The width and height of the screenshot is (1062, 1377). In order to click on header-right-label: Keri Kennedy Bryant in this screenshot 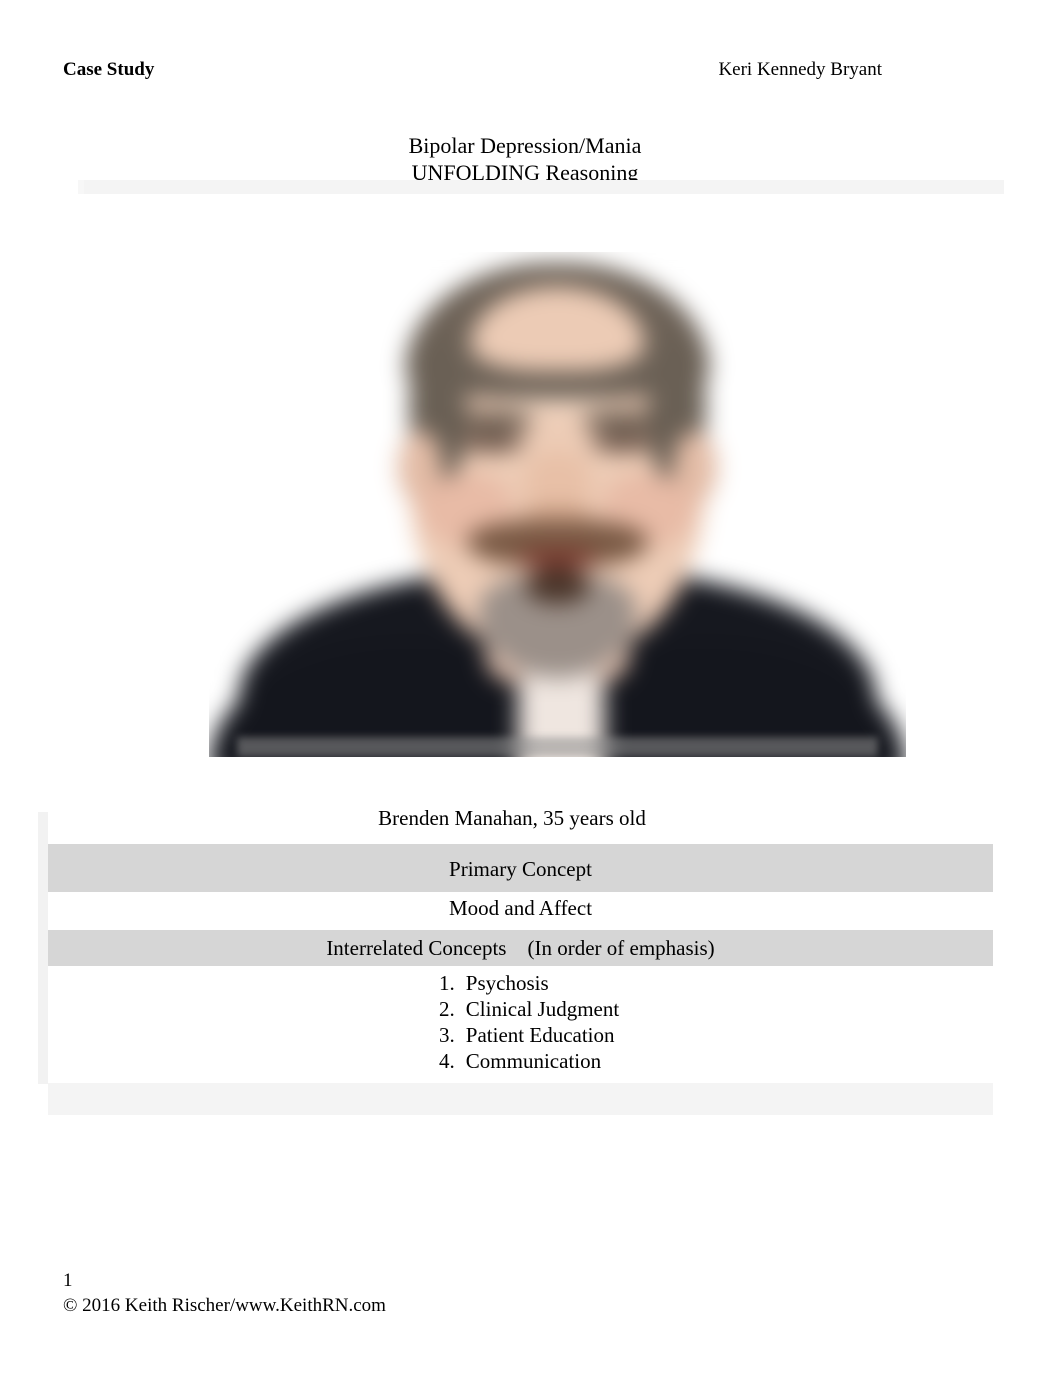, I will do `click(800, 69)`.